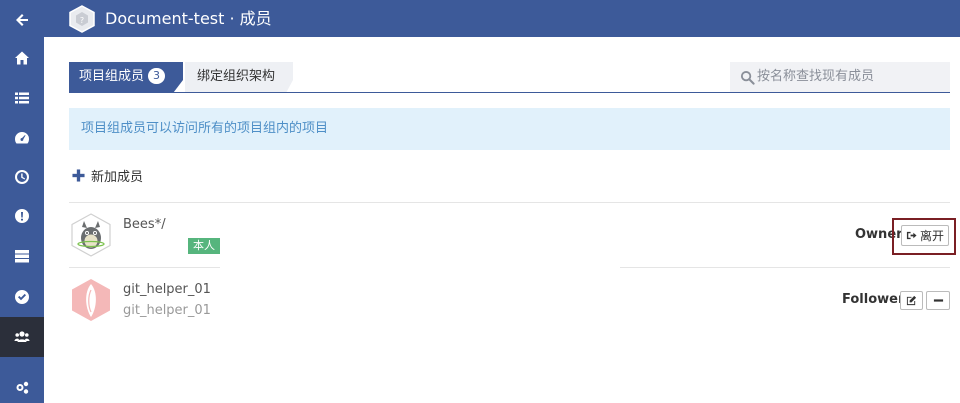 This screenshot has height=403, width=960. I want to click on info-alert: 项目组成员可以访问所有的项目组内的项目, so click(509, 129).